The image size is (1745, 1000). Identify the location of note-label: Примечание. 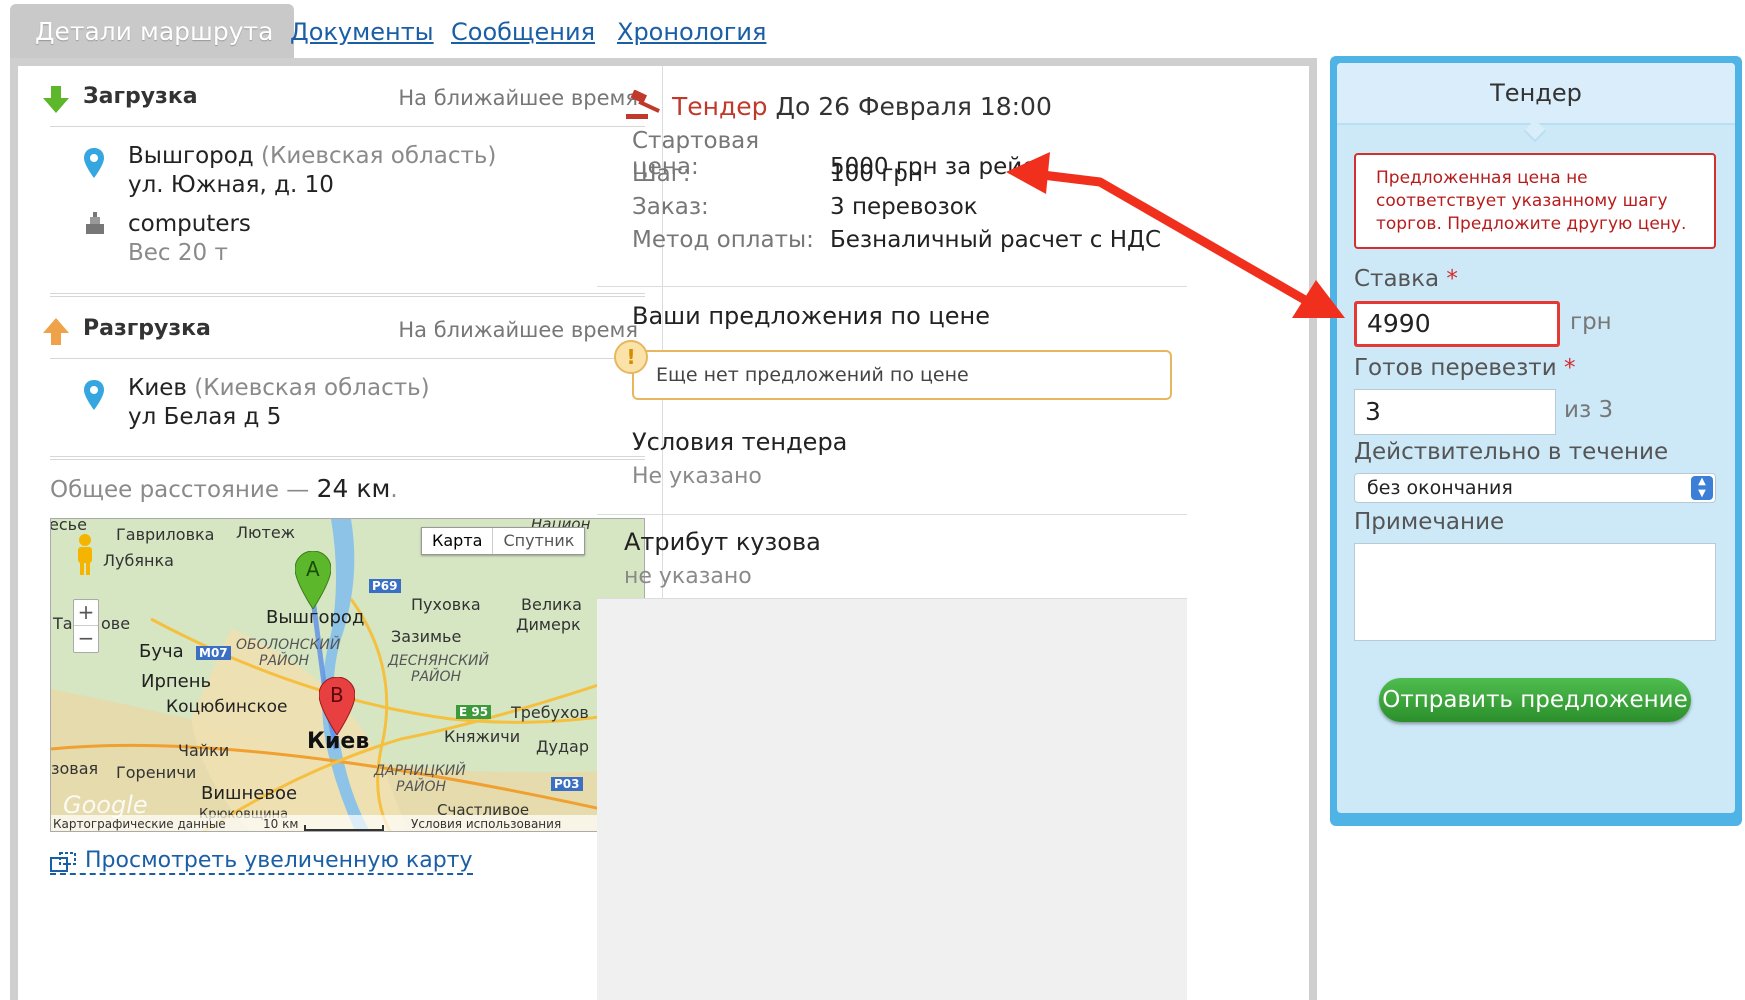
(1429, 522).